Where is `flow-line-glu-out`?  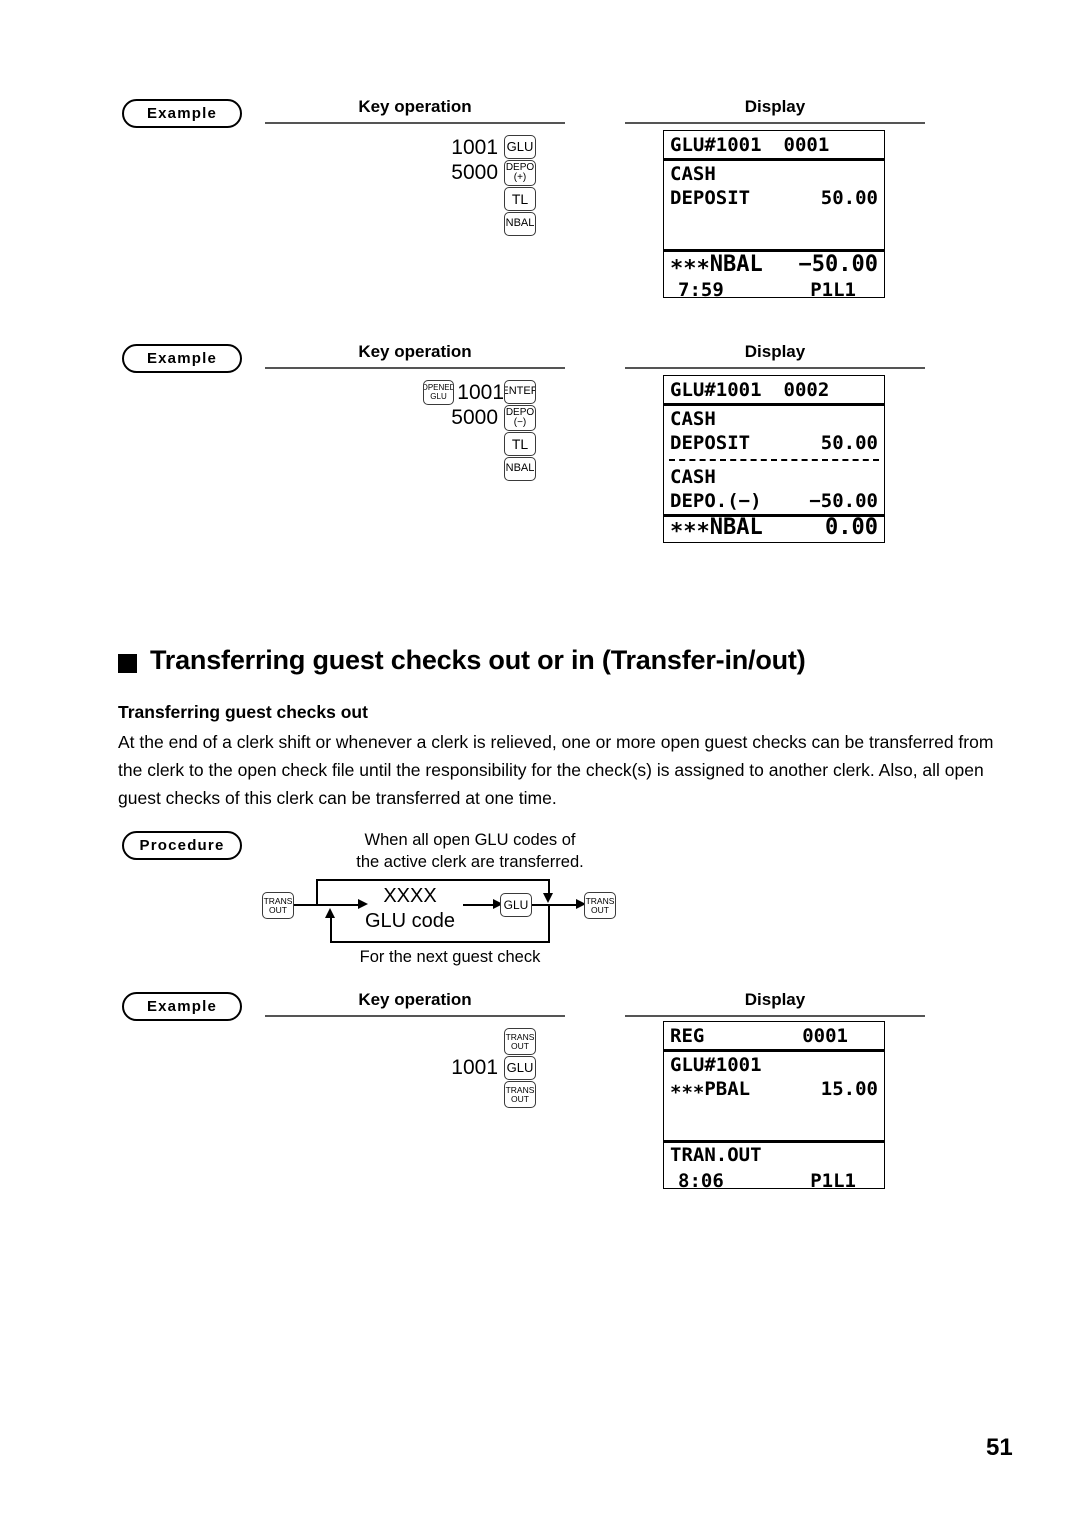 flow-line-glu-out is located at coordinates (556, 905).